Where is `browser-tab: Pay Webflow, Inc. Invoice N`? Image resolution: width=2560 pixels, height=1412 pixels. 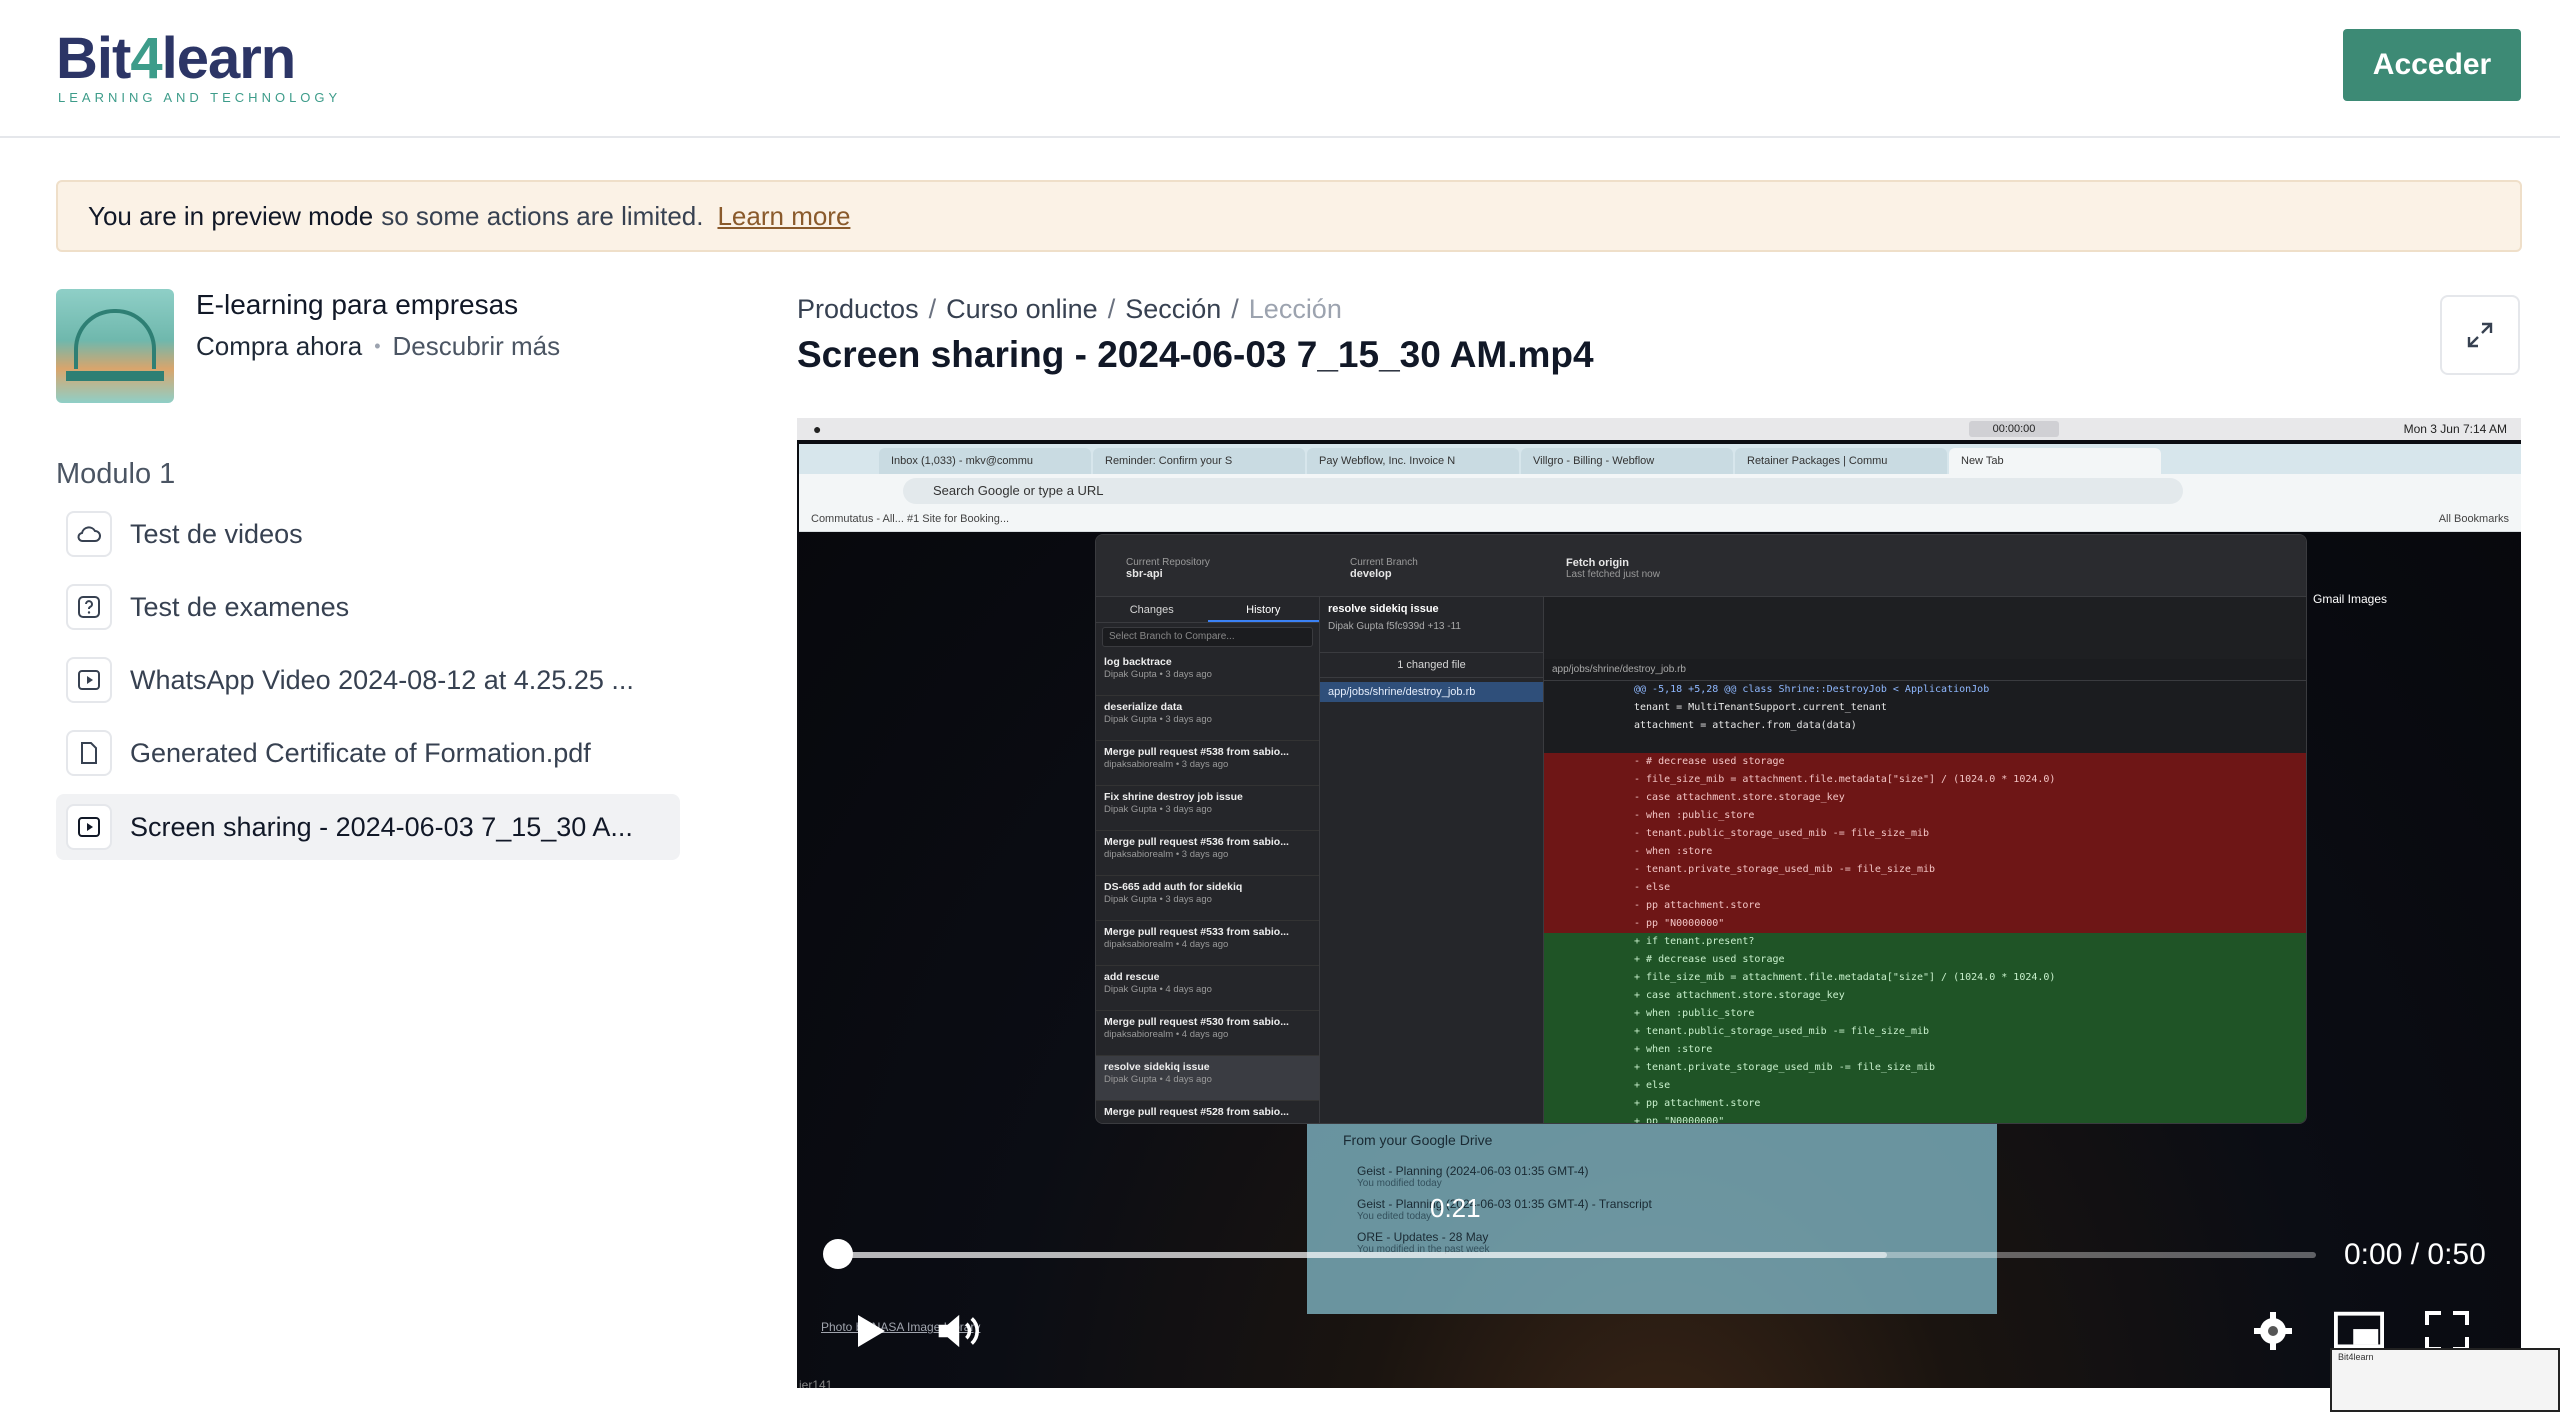
browser-tab: Pay Webflow, Inc. Invoice N is located at coordinates (1413, 461).